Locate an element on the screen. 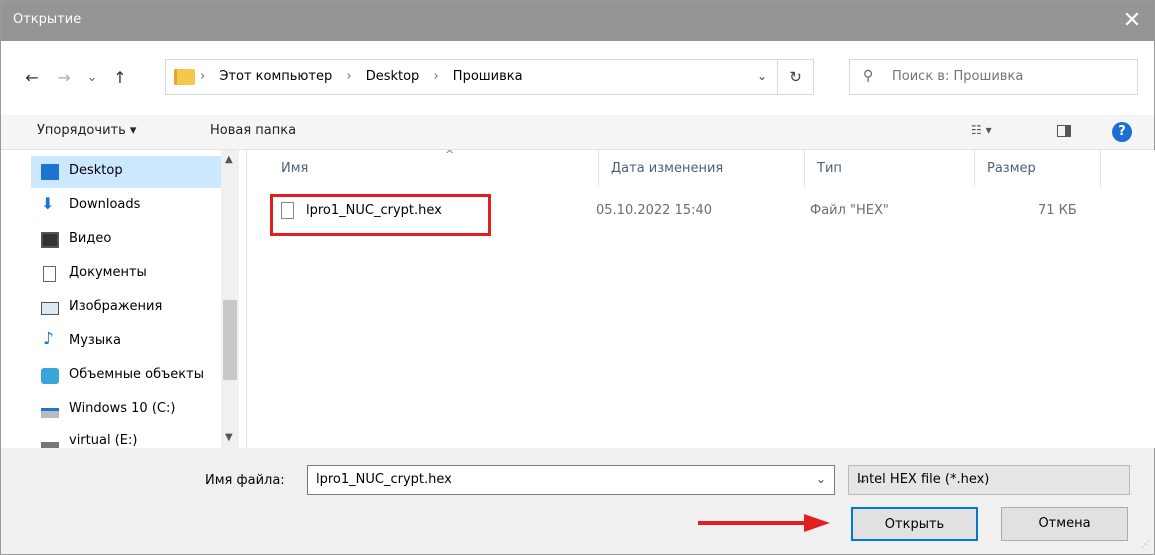  resize-grip-icon: ⋰ is located at coordinates (1145, 545).